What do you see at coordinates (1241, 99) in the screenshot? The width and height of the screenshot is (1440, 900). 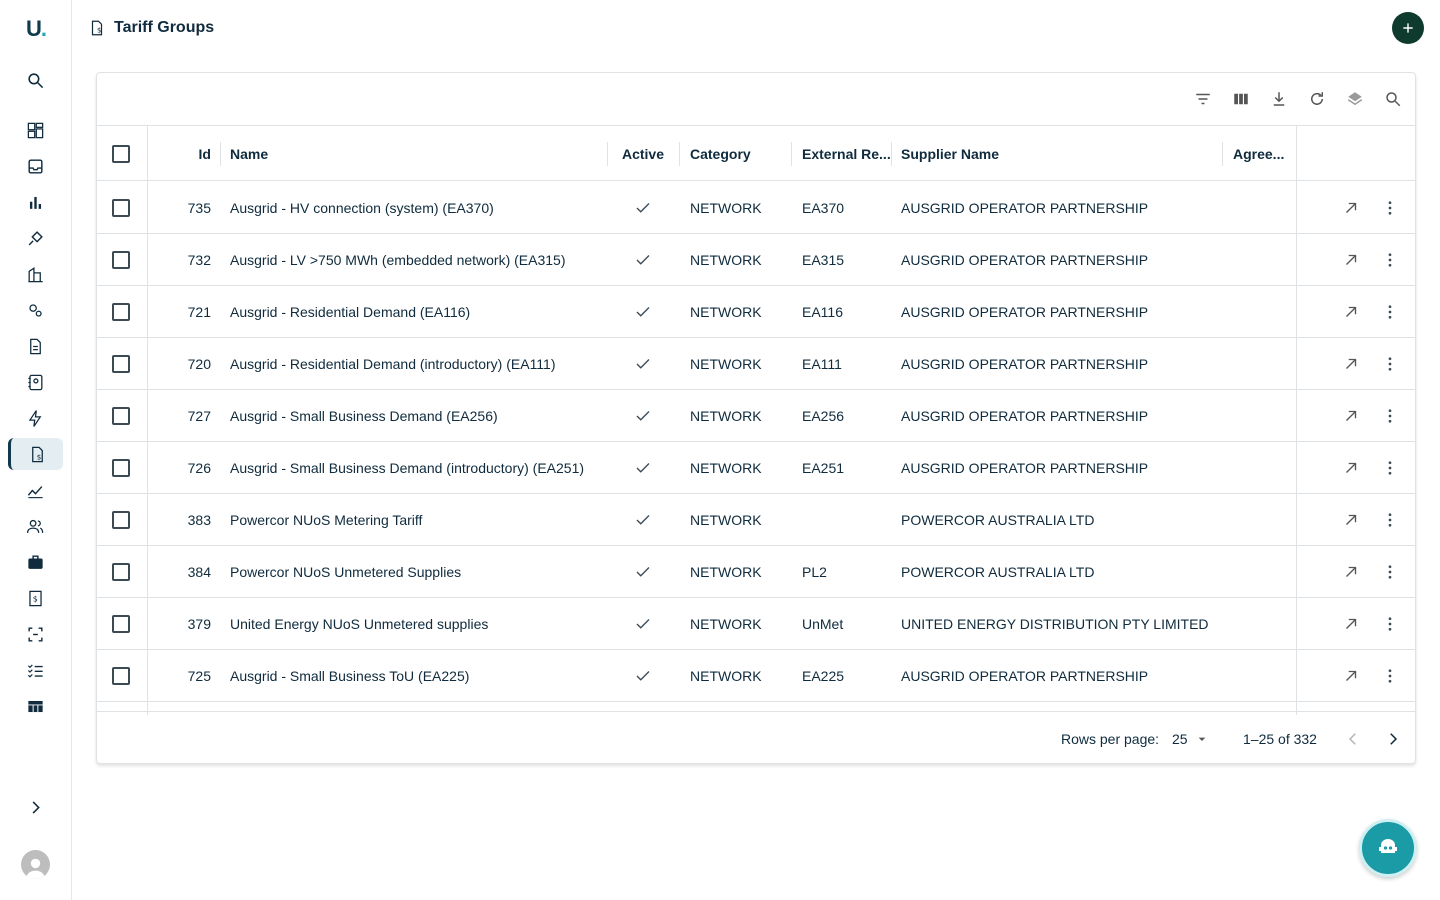 I see `columns-button` at bounding box center [1241, 99].